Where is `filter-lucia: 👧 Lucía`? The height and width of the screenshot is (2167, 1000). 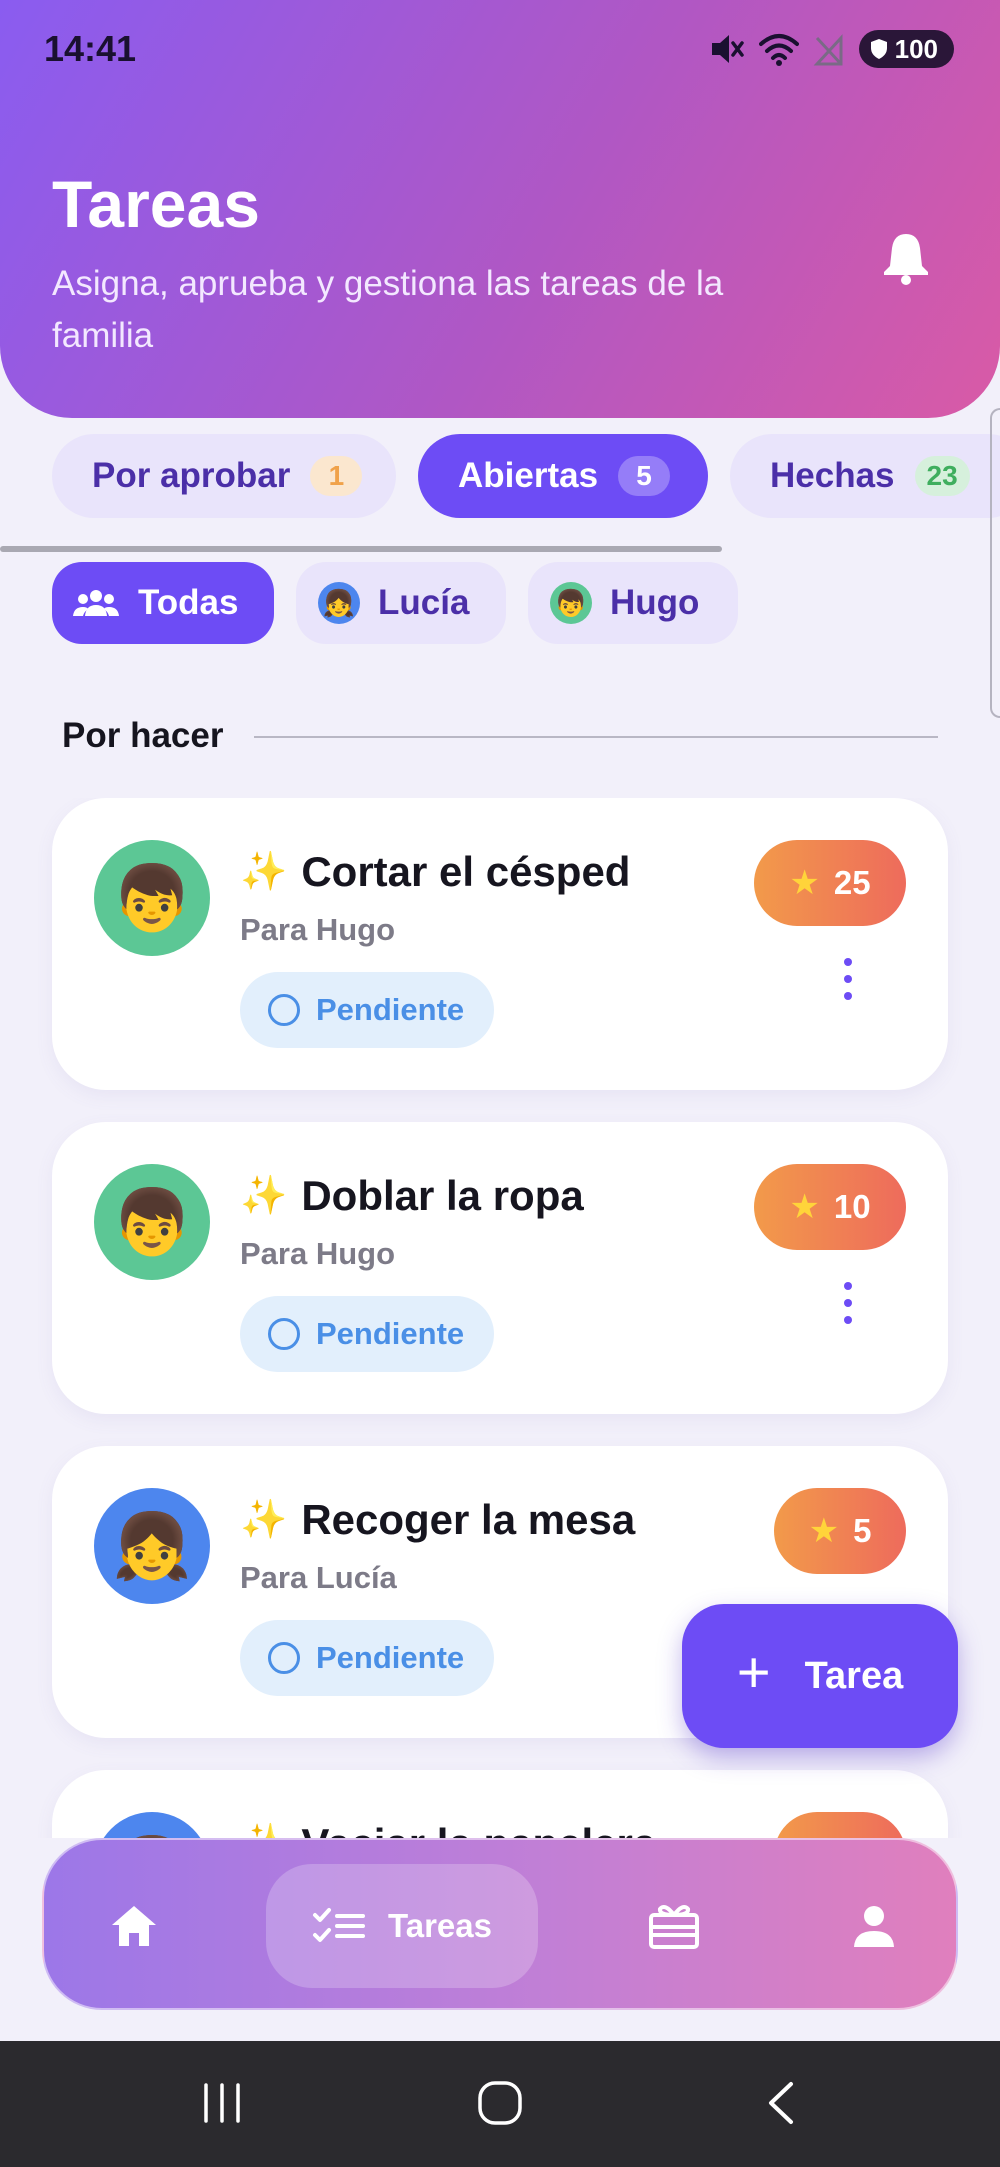 filter-lucia: 👧 Lucía is located at coordinates (401, 603).